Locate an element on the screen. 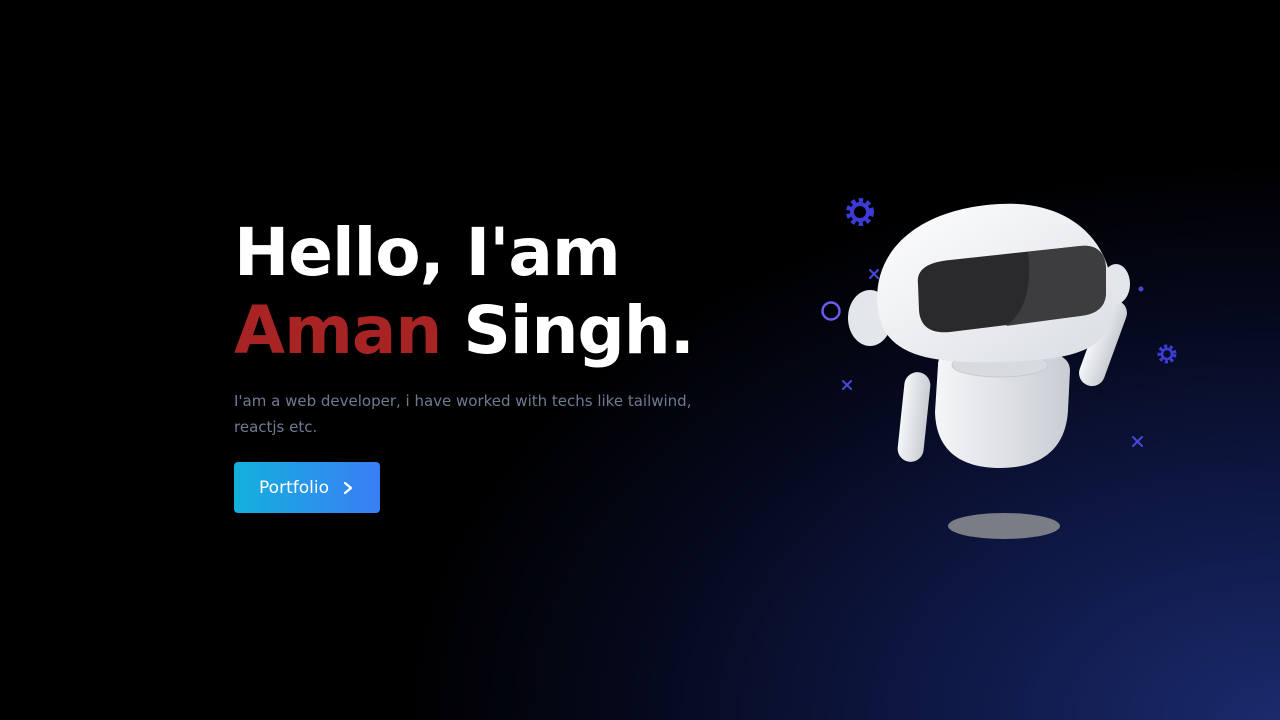  portfolio-button: Portfolio is located at coordinates (307, 487).